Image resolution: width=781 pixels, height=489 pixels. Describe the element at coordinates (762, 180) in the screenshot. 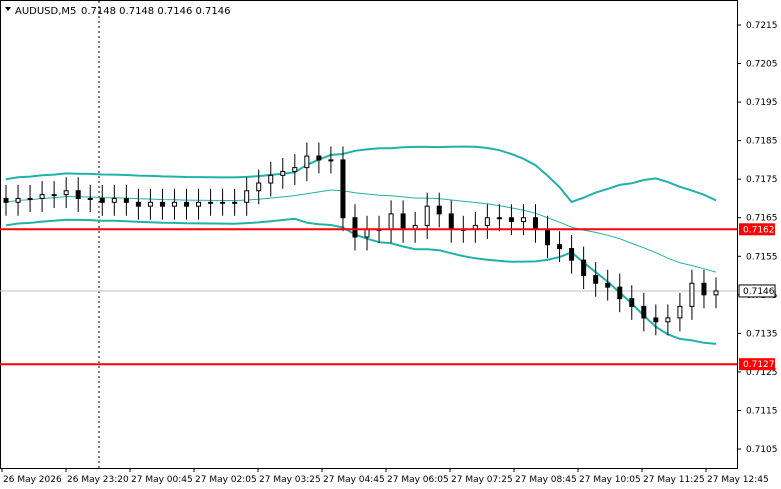

I see `price-tick-label: 0.7175` at that location.